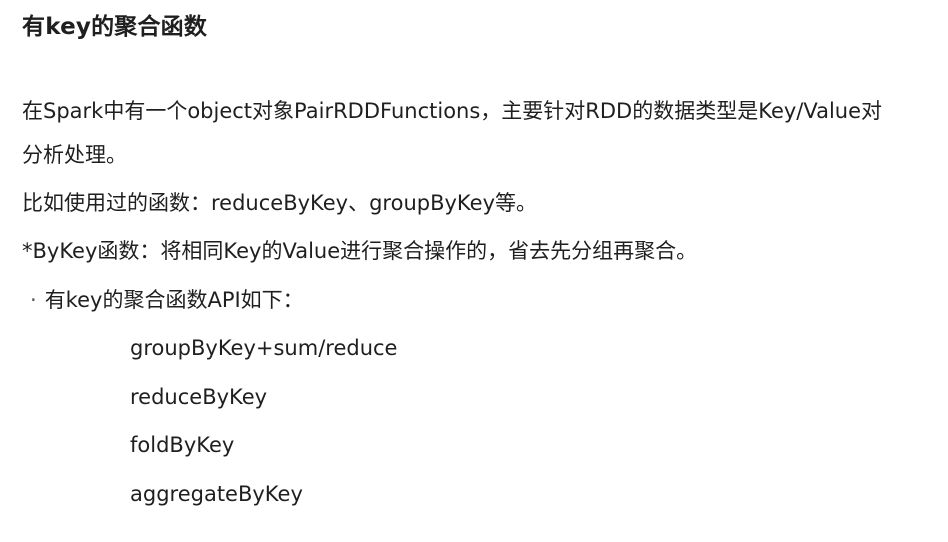 This screenshot has width=948, height=542. What do you see at coordinates (182, 445) in the screenshot?
I see `api-item-foldbykey: foldByKey` at bounding box center [182, 445].